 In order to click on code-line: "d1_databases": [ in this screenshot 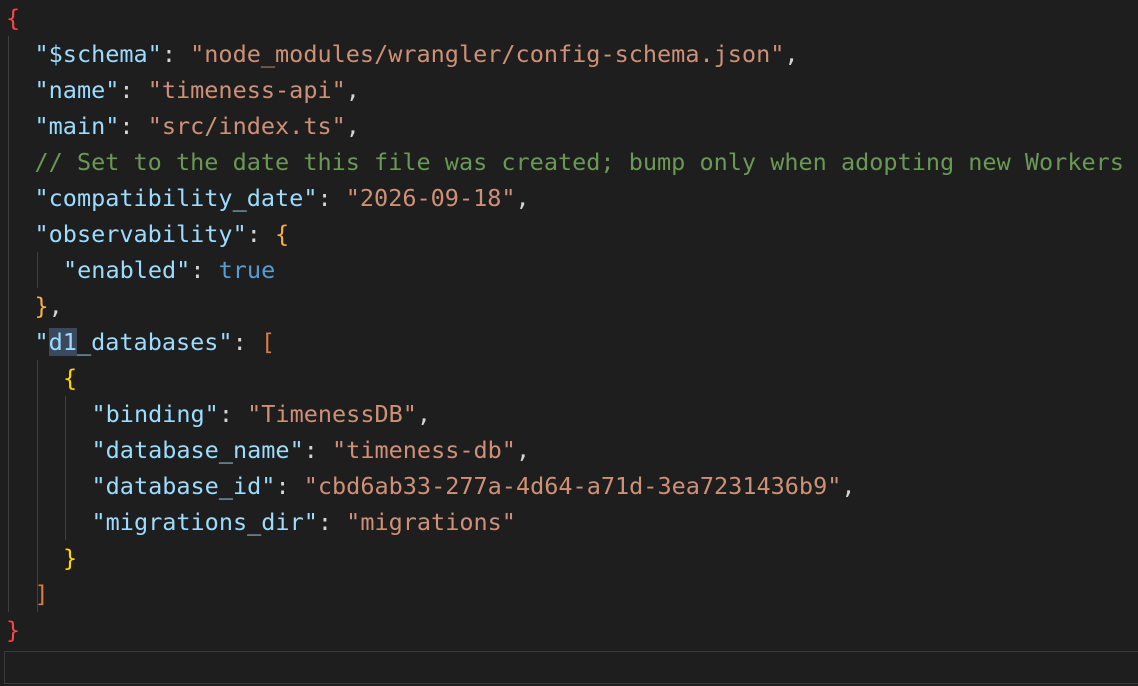, I will do `click(586, 342)`.